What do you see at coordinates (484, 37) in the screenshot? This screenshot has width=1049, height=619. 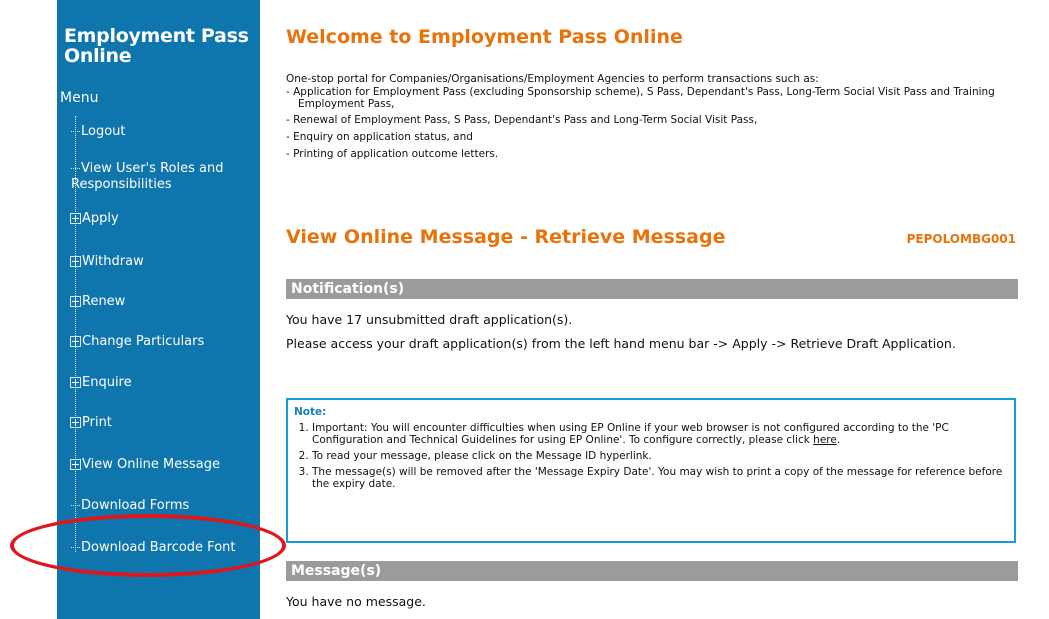 I see `welcome-title: Welcome to Employment Pass Online` at bounding box center [484, 37].